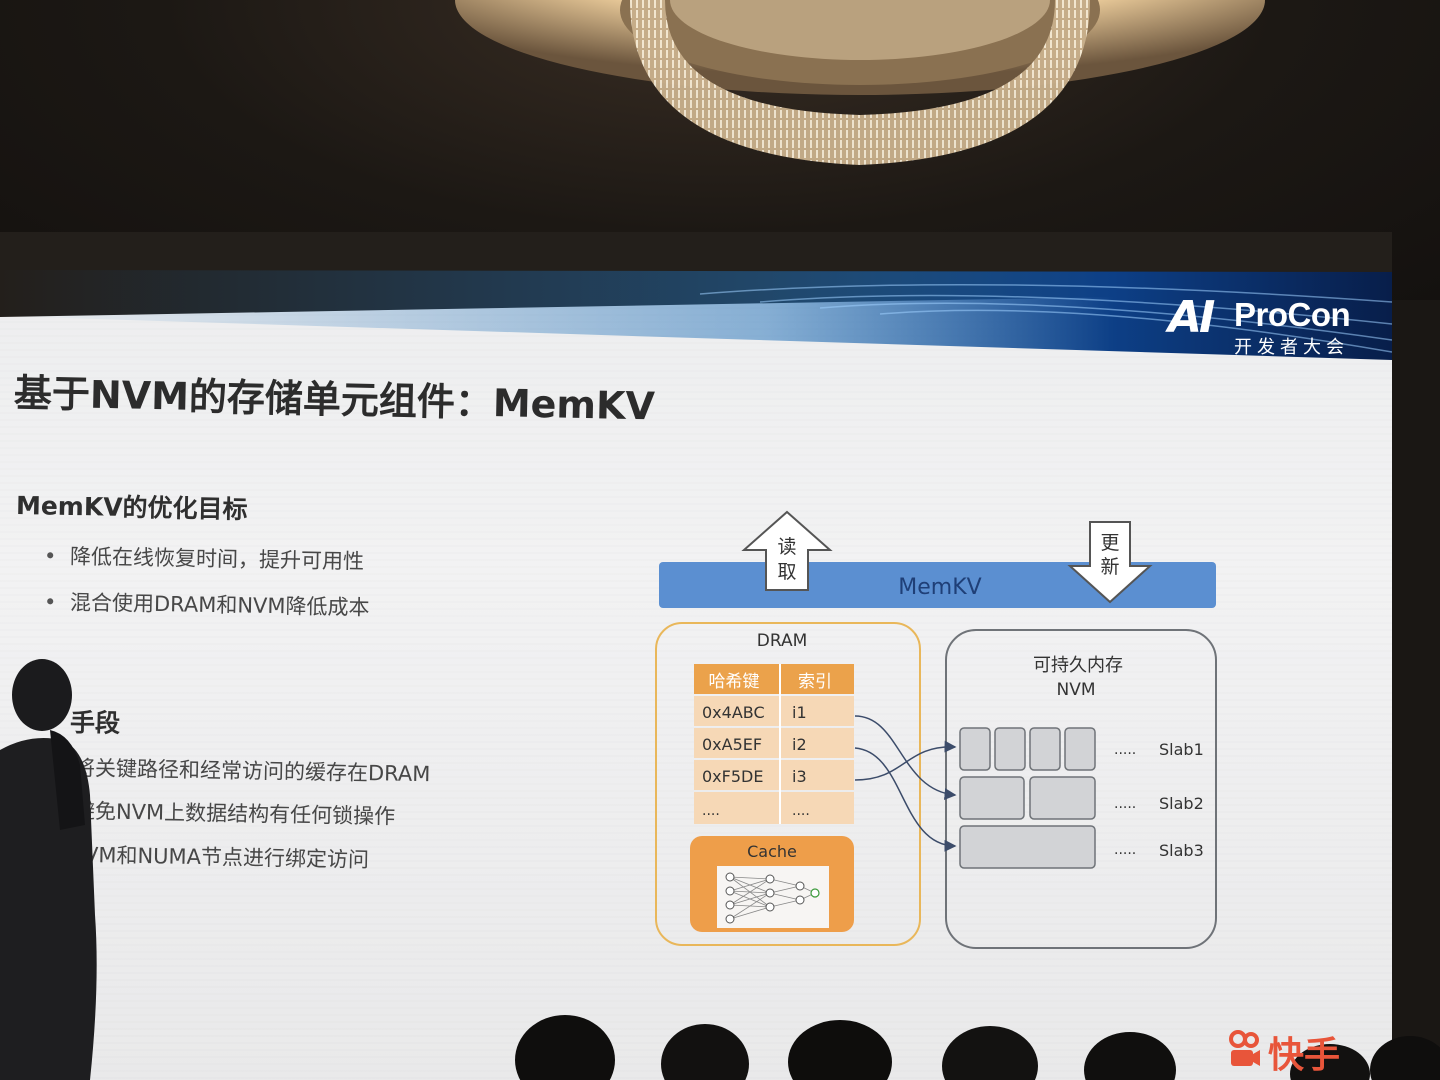  Describe the element at coordinates (1027, 749) in the screenshot. I see `slab1-blocks` at that location.